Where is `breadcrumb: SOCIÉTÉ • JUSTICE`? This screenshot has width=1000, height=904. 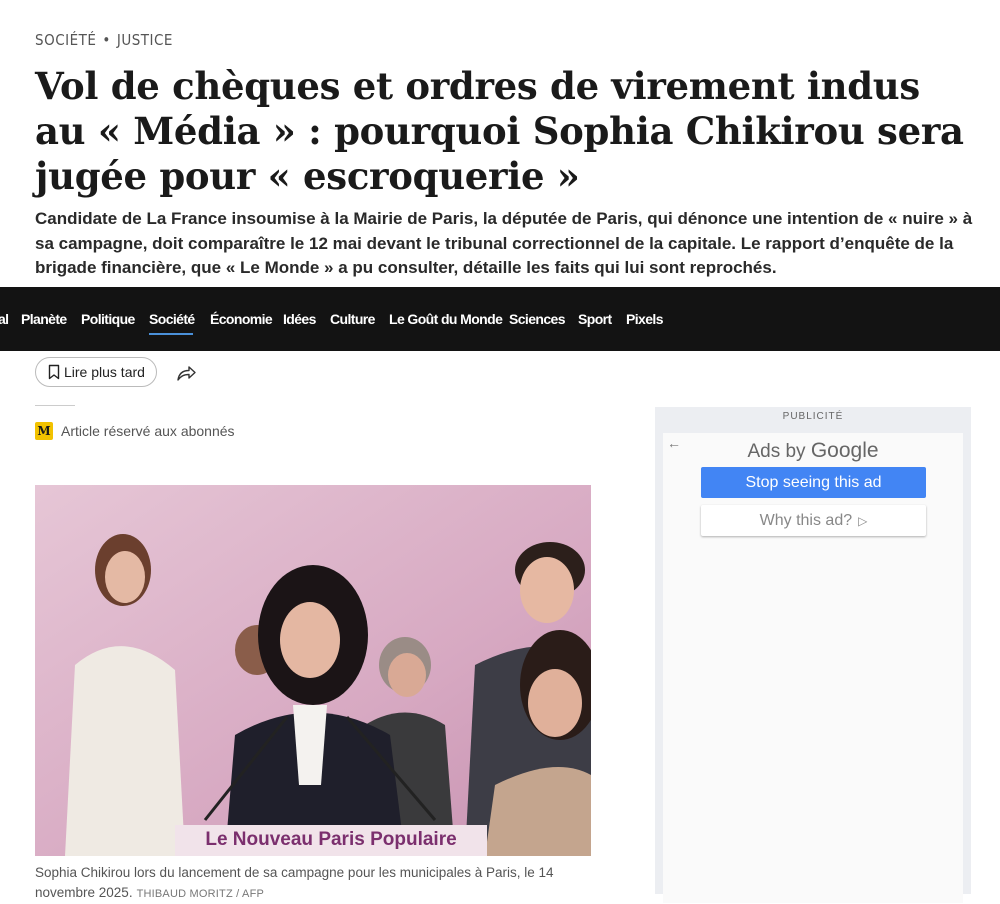 breadcrumb: SOCIÉTÉ • JUSTICE is located at coordinates (104, 40).